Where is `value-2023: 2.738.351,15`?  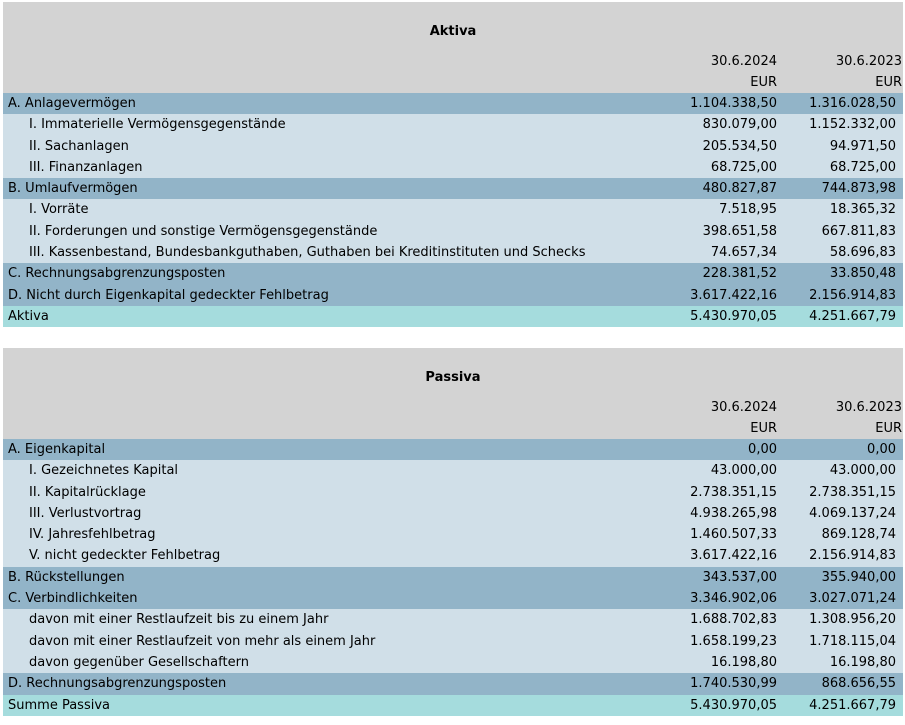
value-2023: 2.738.351,15 is located at coordinates (852, 492).